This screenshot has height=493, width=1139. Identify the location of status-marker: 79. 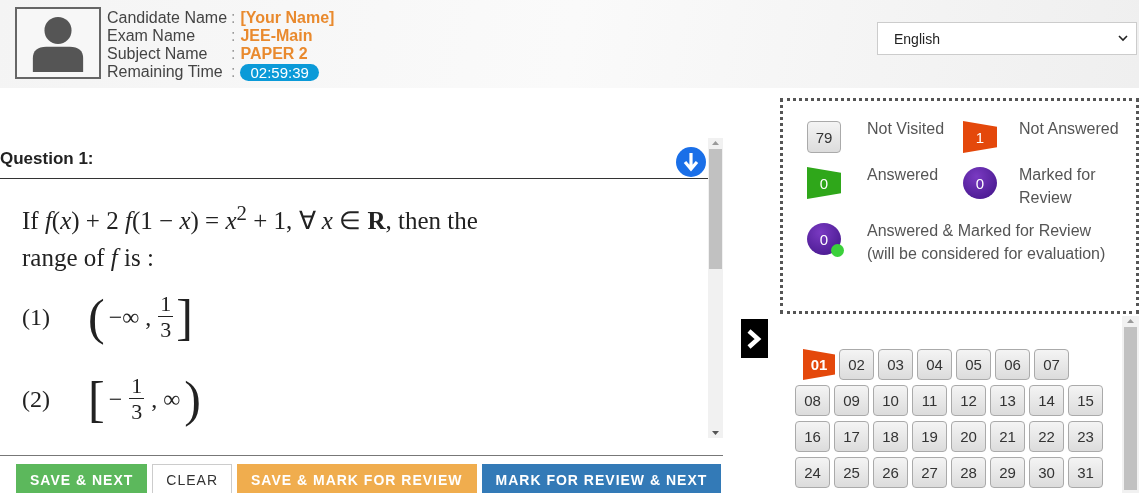
(824, 137).